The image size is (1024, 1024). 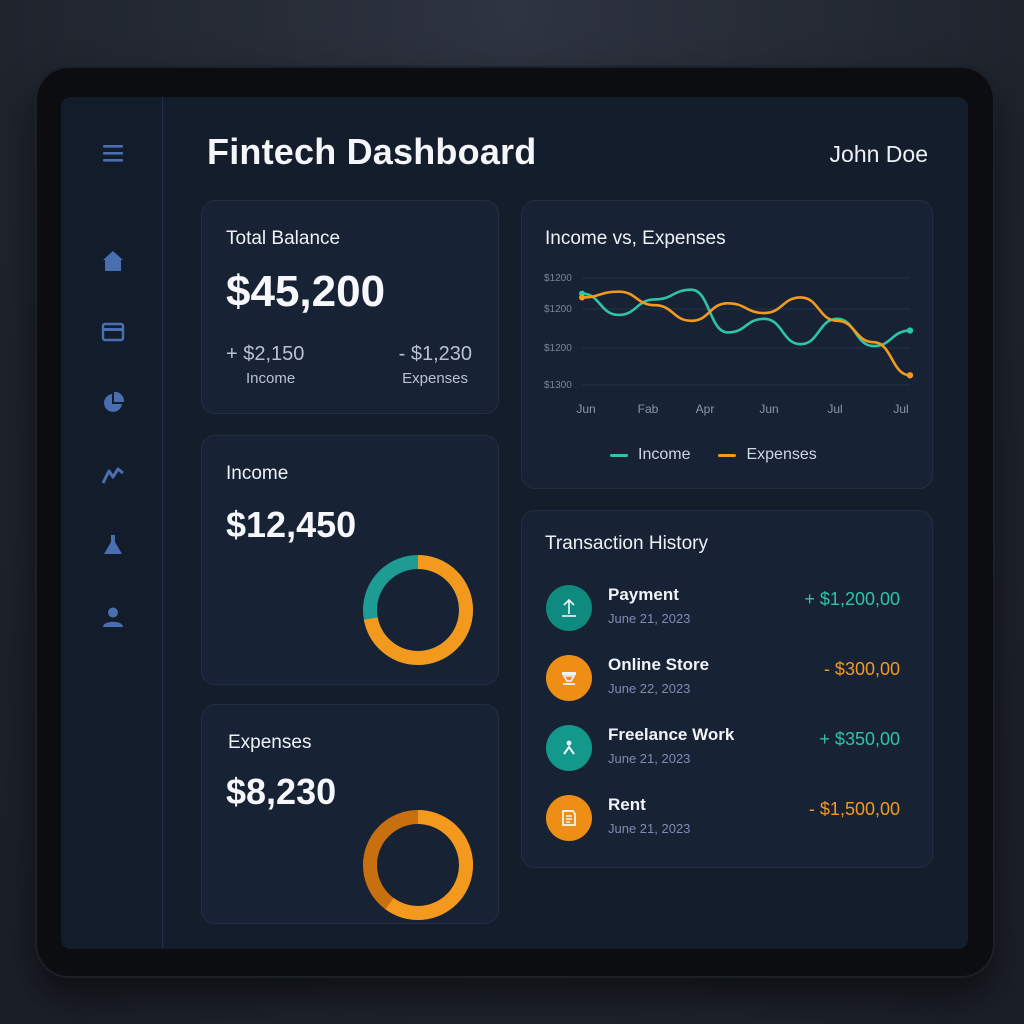 I want to click on card-title: Expenses, so click(x=270, y=742).